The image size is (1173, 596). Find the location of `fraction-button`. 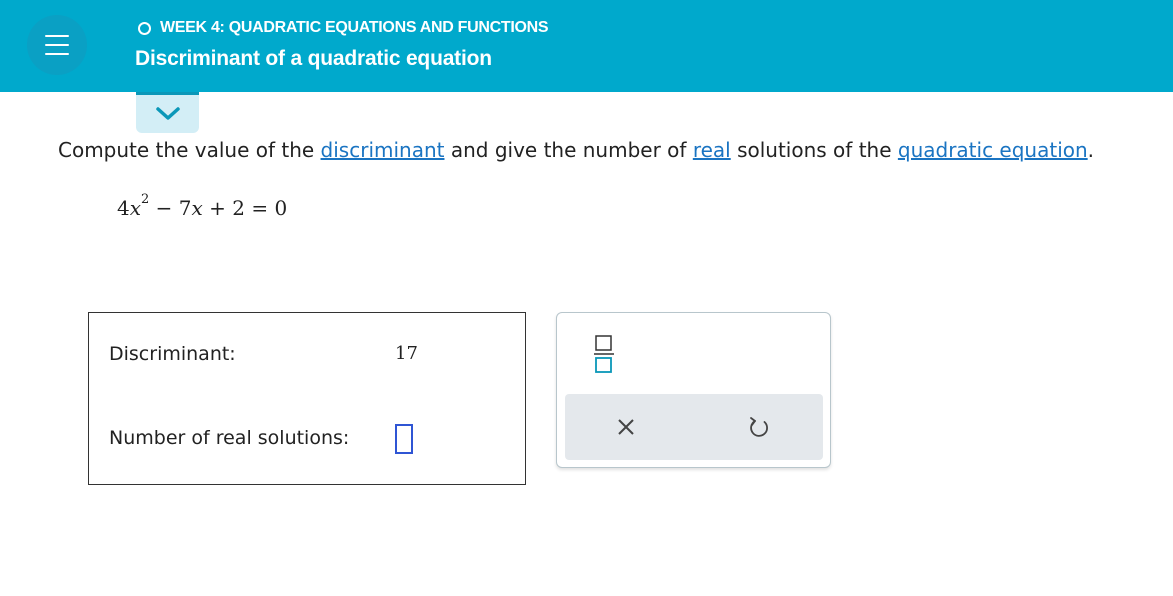

fraction-button is located at coordinates (604, 354).